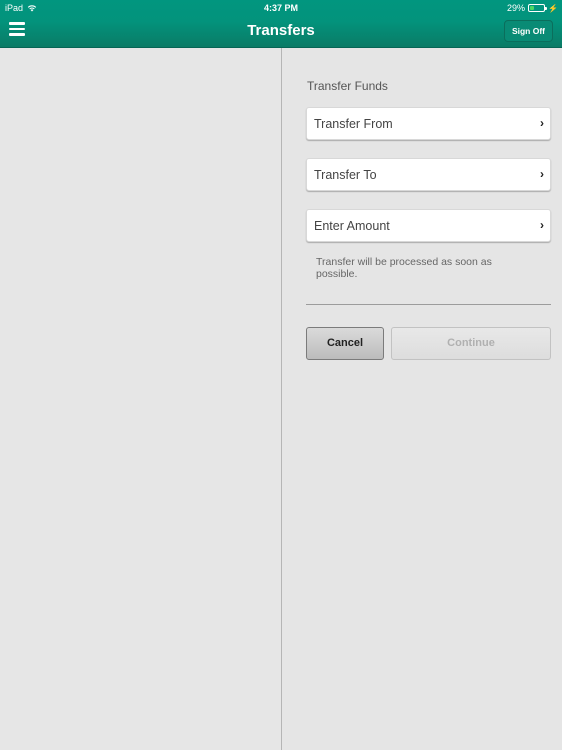 The image size is (562, 750). What do you see at coordinates (281, 30) in the screenshot?
I see `page-title: Transfers` at bounding box center [281, 30].